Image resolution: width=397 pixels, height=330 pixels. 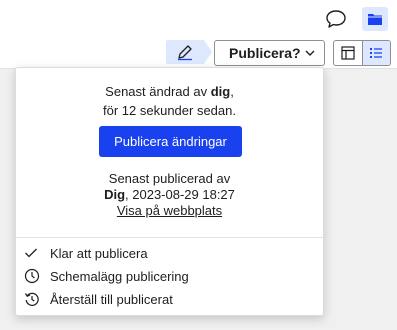 I want to click on publish-dropdown-toggle: Publicera?, so click(x=269, y=53).